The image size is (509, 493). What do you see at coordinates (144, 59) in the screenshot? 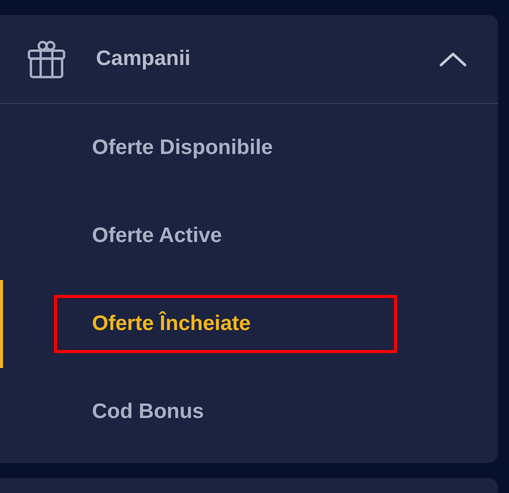
I see `menu-title: Campanii` at bounding box center [144, 59].